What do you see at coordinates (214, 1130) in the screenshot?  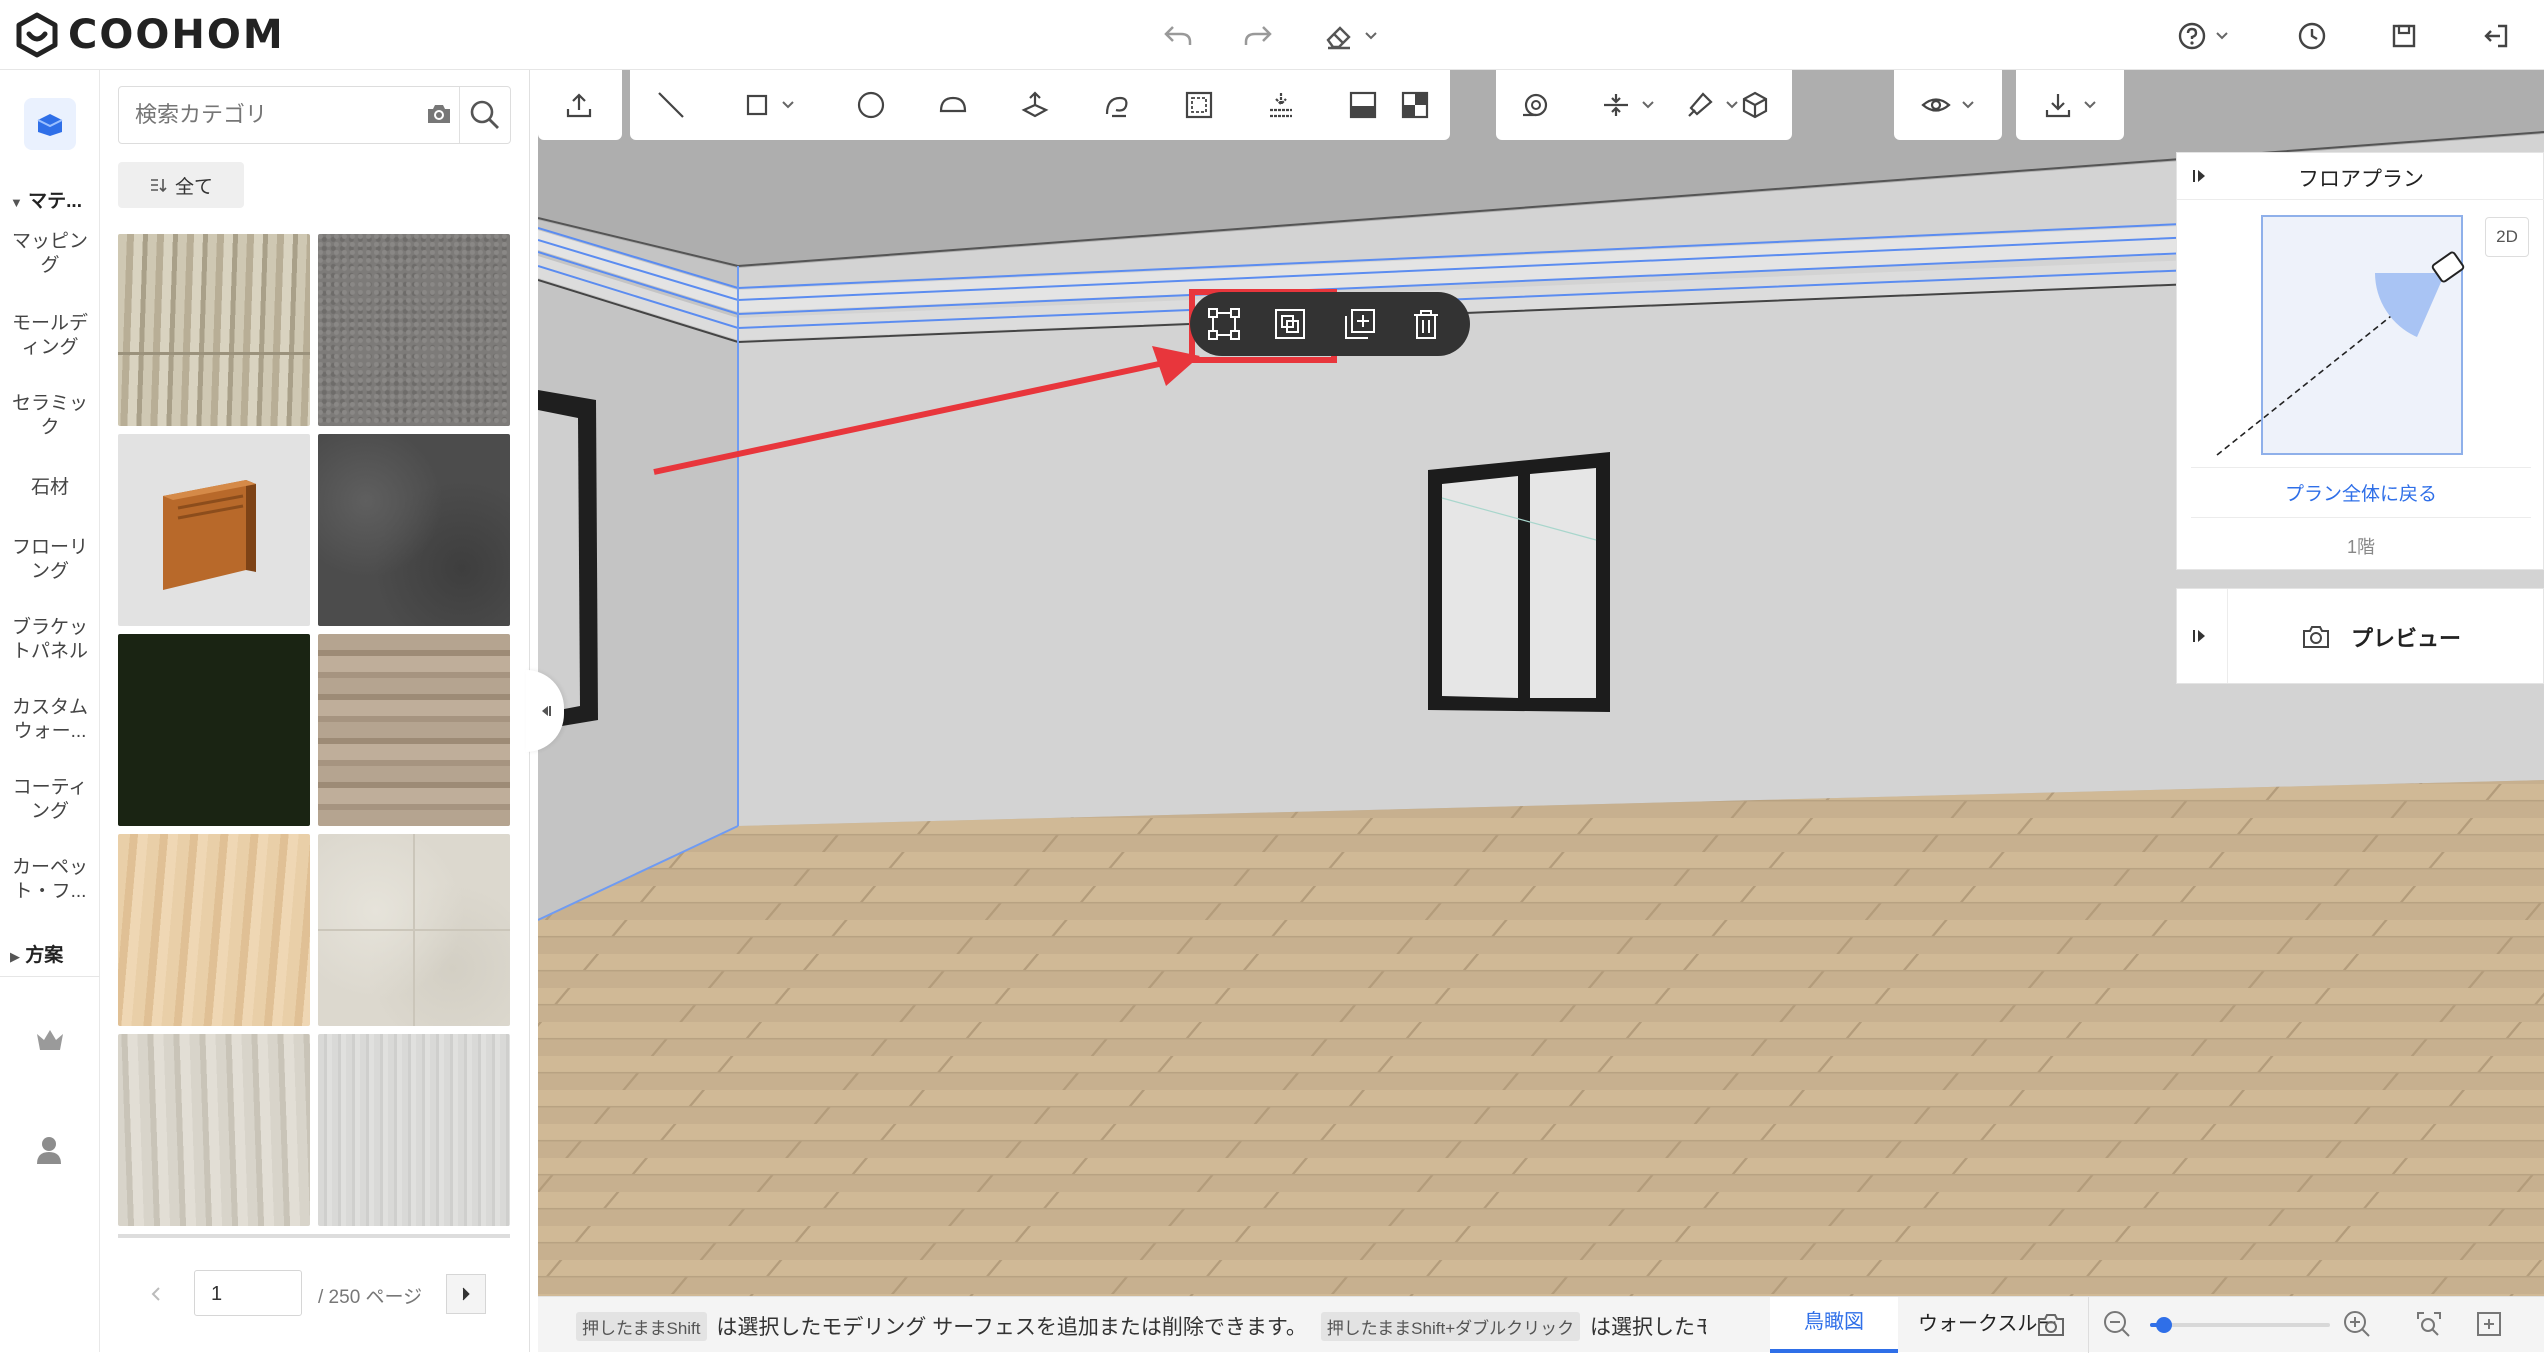 I see `material-thumb-ash-wood` at bounding box center [214, 1130].